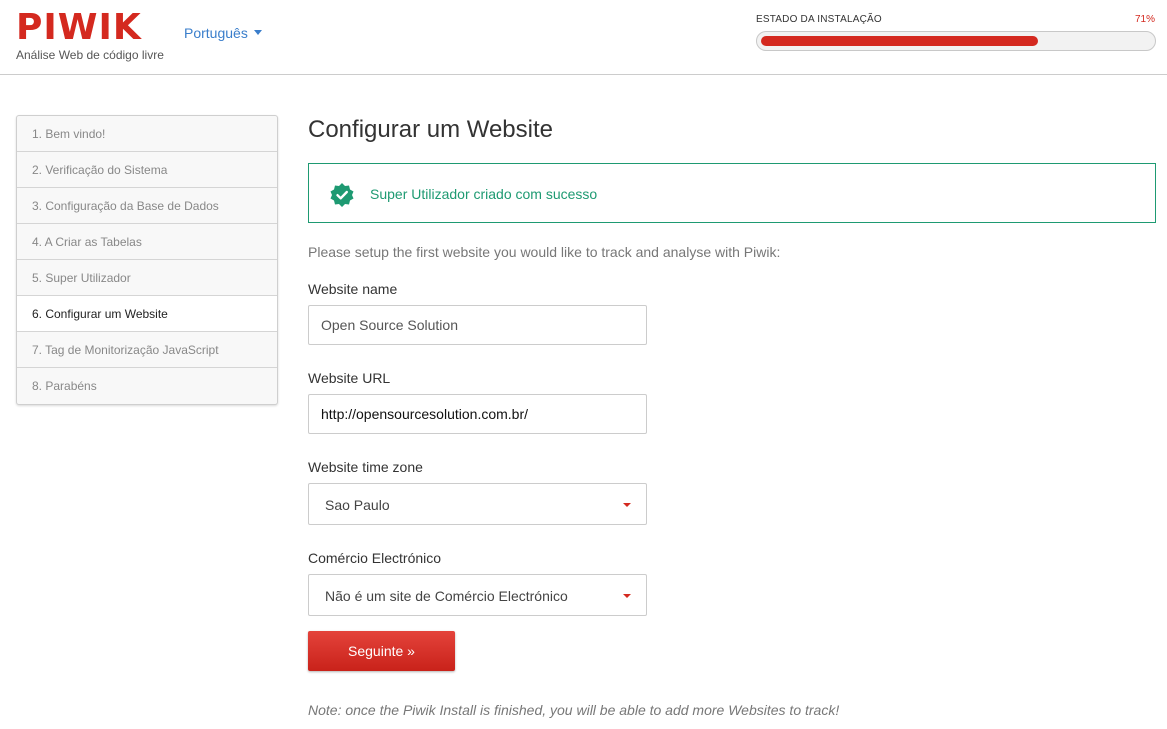  What do you see at coordinates (484, 194) in the screenshot?
I see `success-message: Super Utilizador criado com sucesso` at bounding box center [484, 194].